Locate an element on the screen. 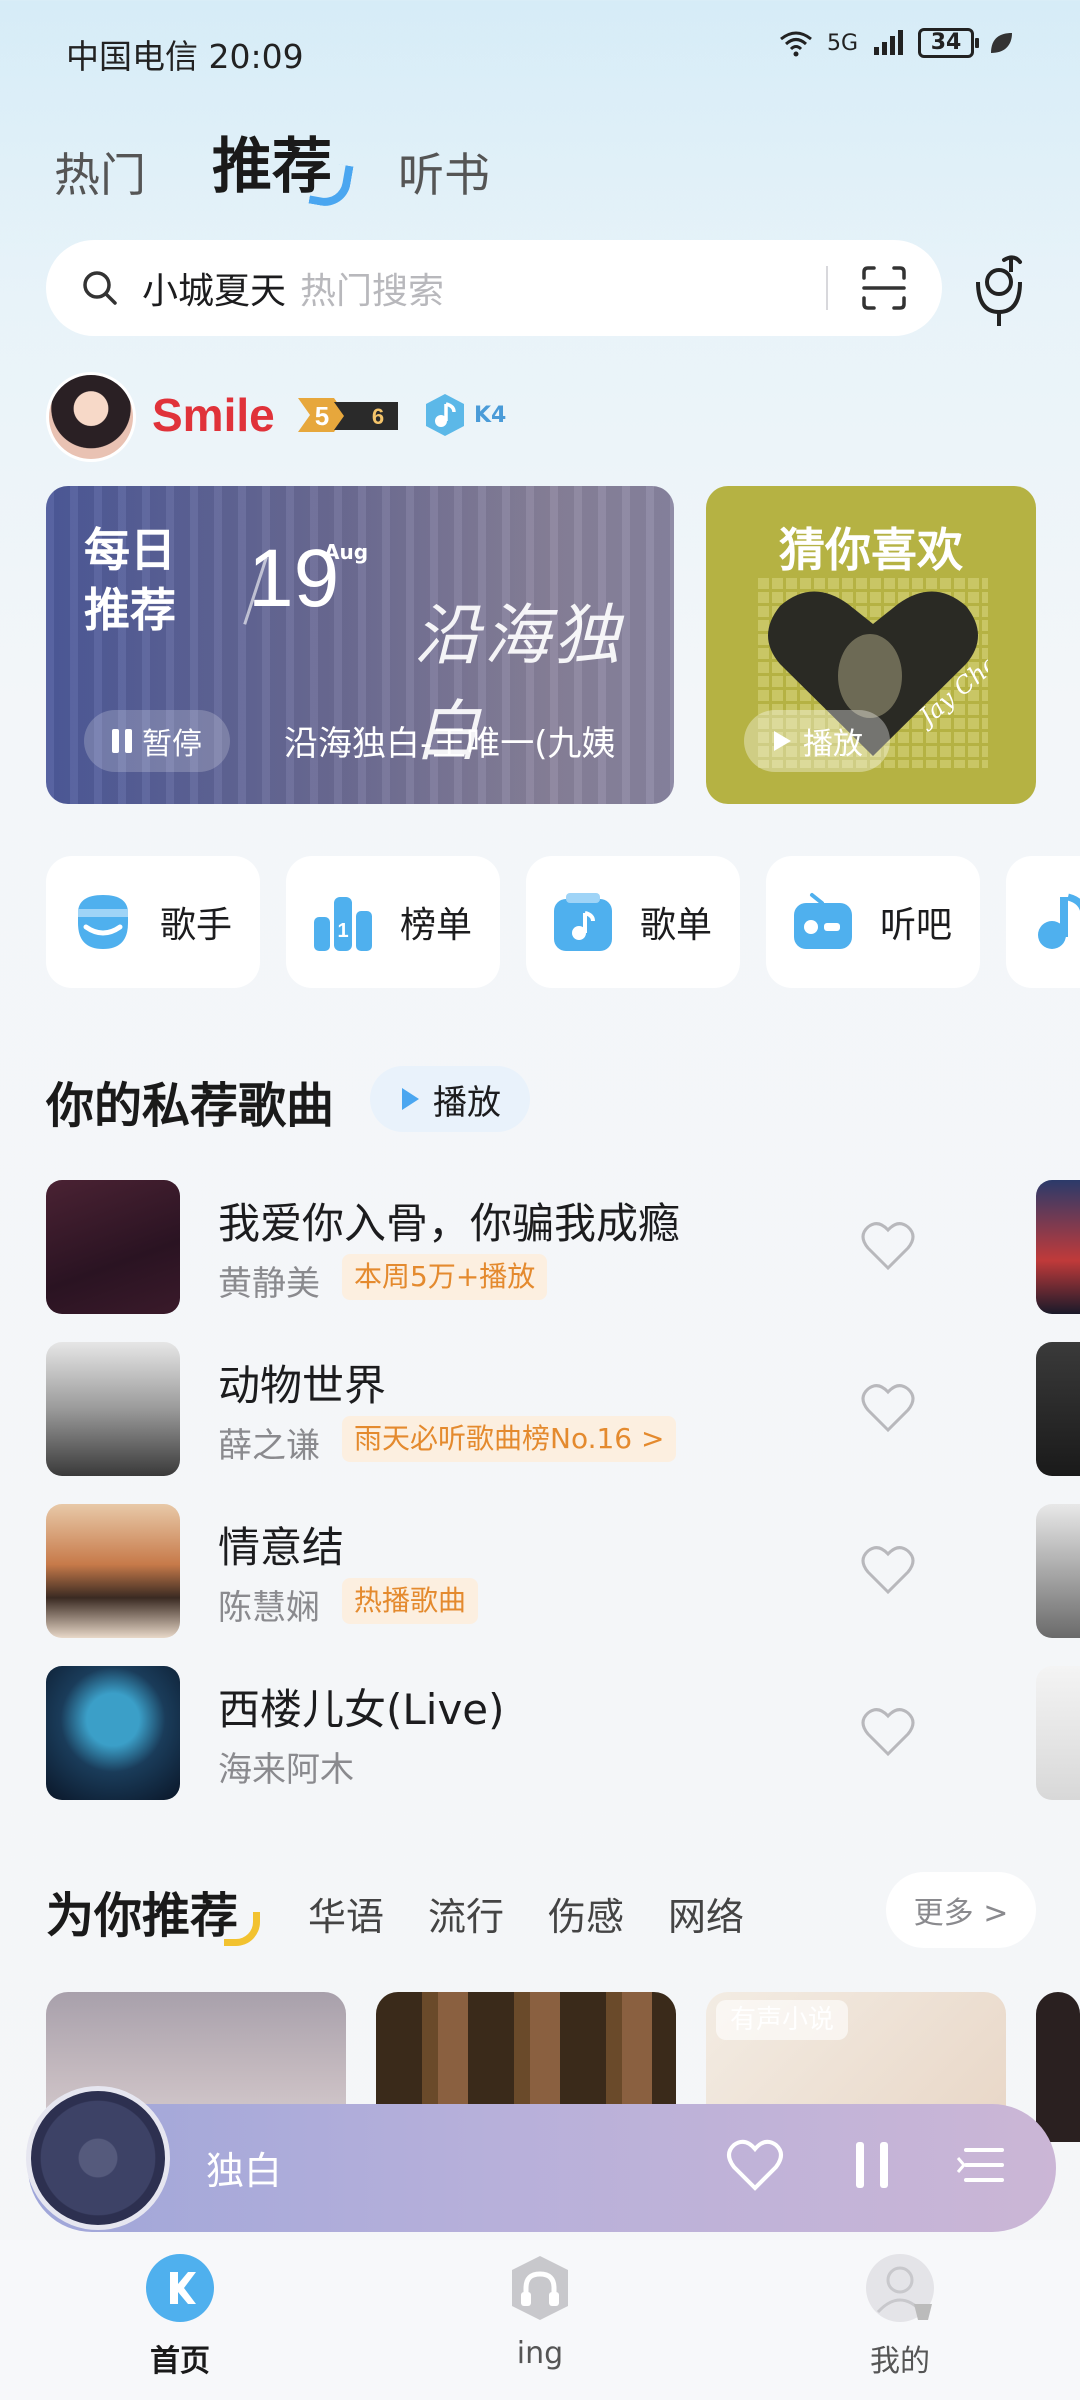 This screenshot has height=2400, width=1080. guess-play-button: 播放 is located at coordinates (817, 741).